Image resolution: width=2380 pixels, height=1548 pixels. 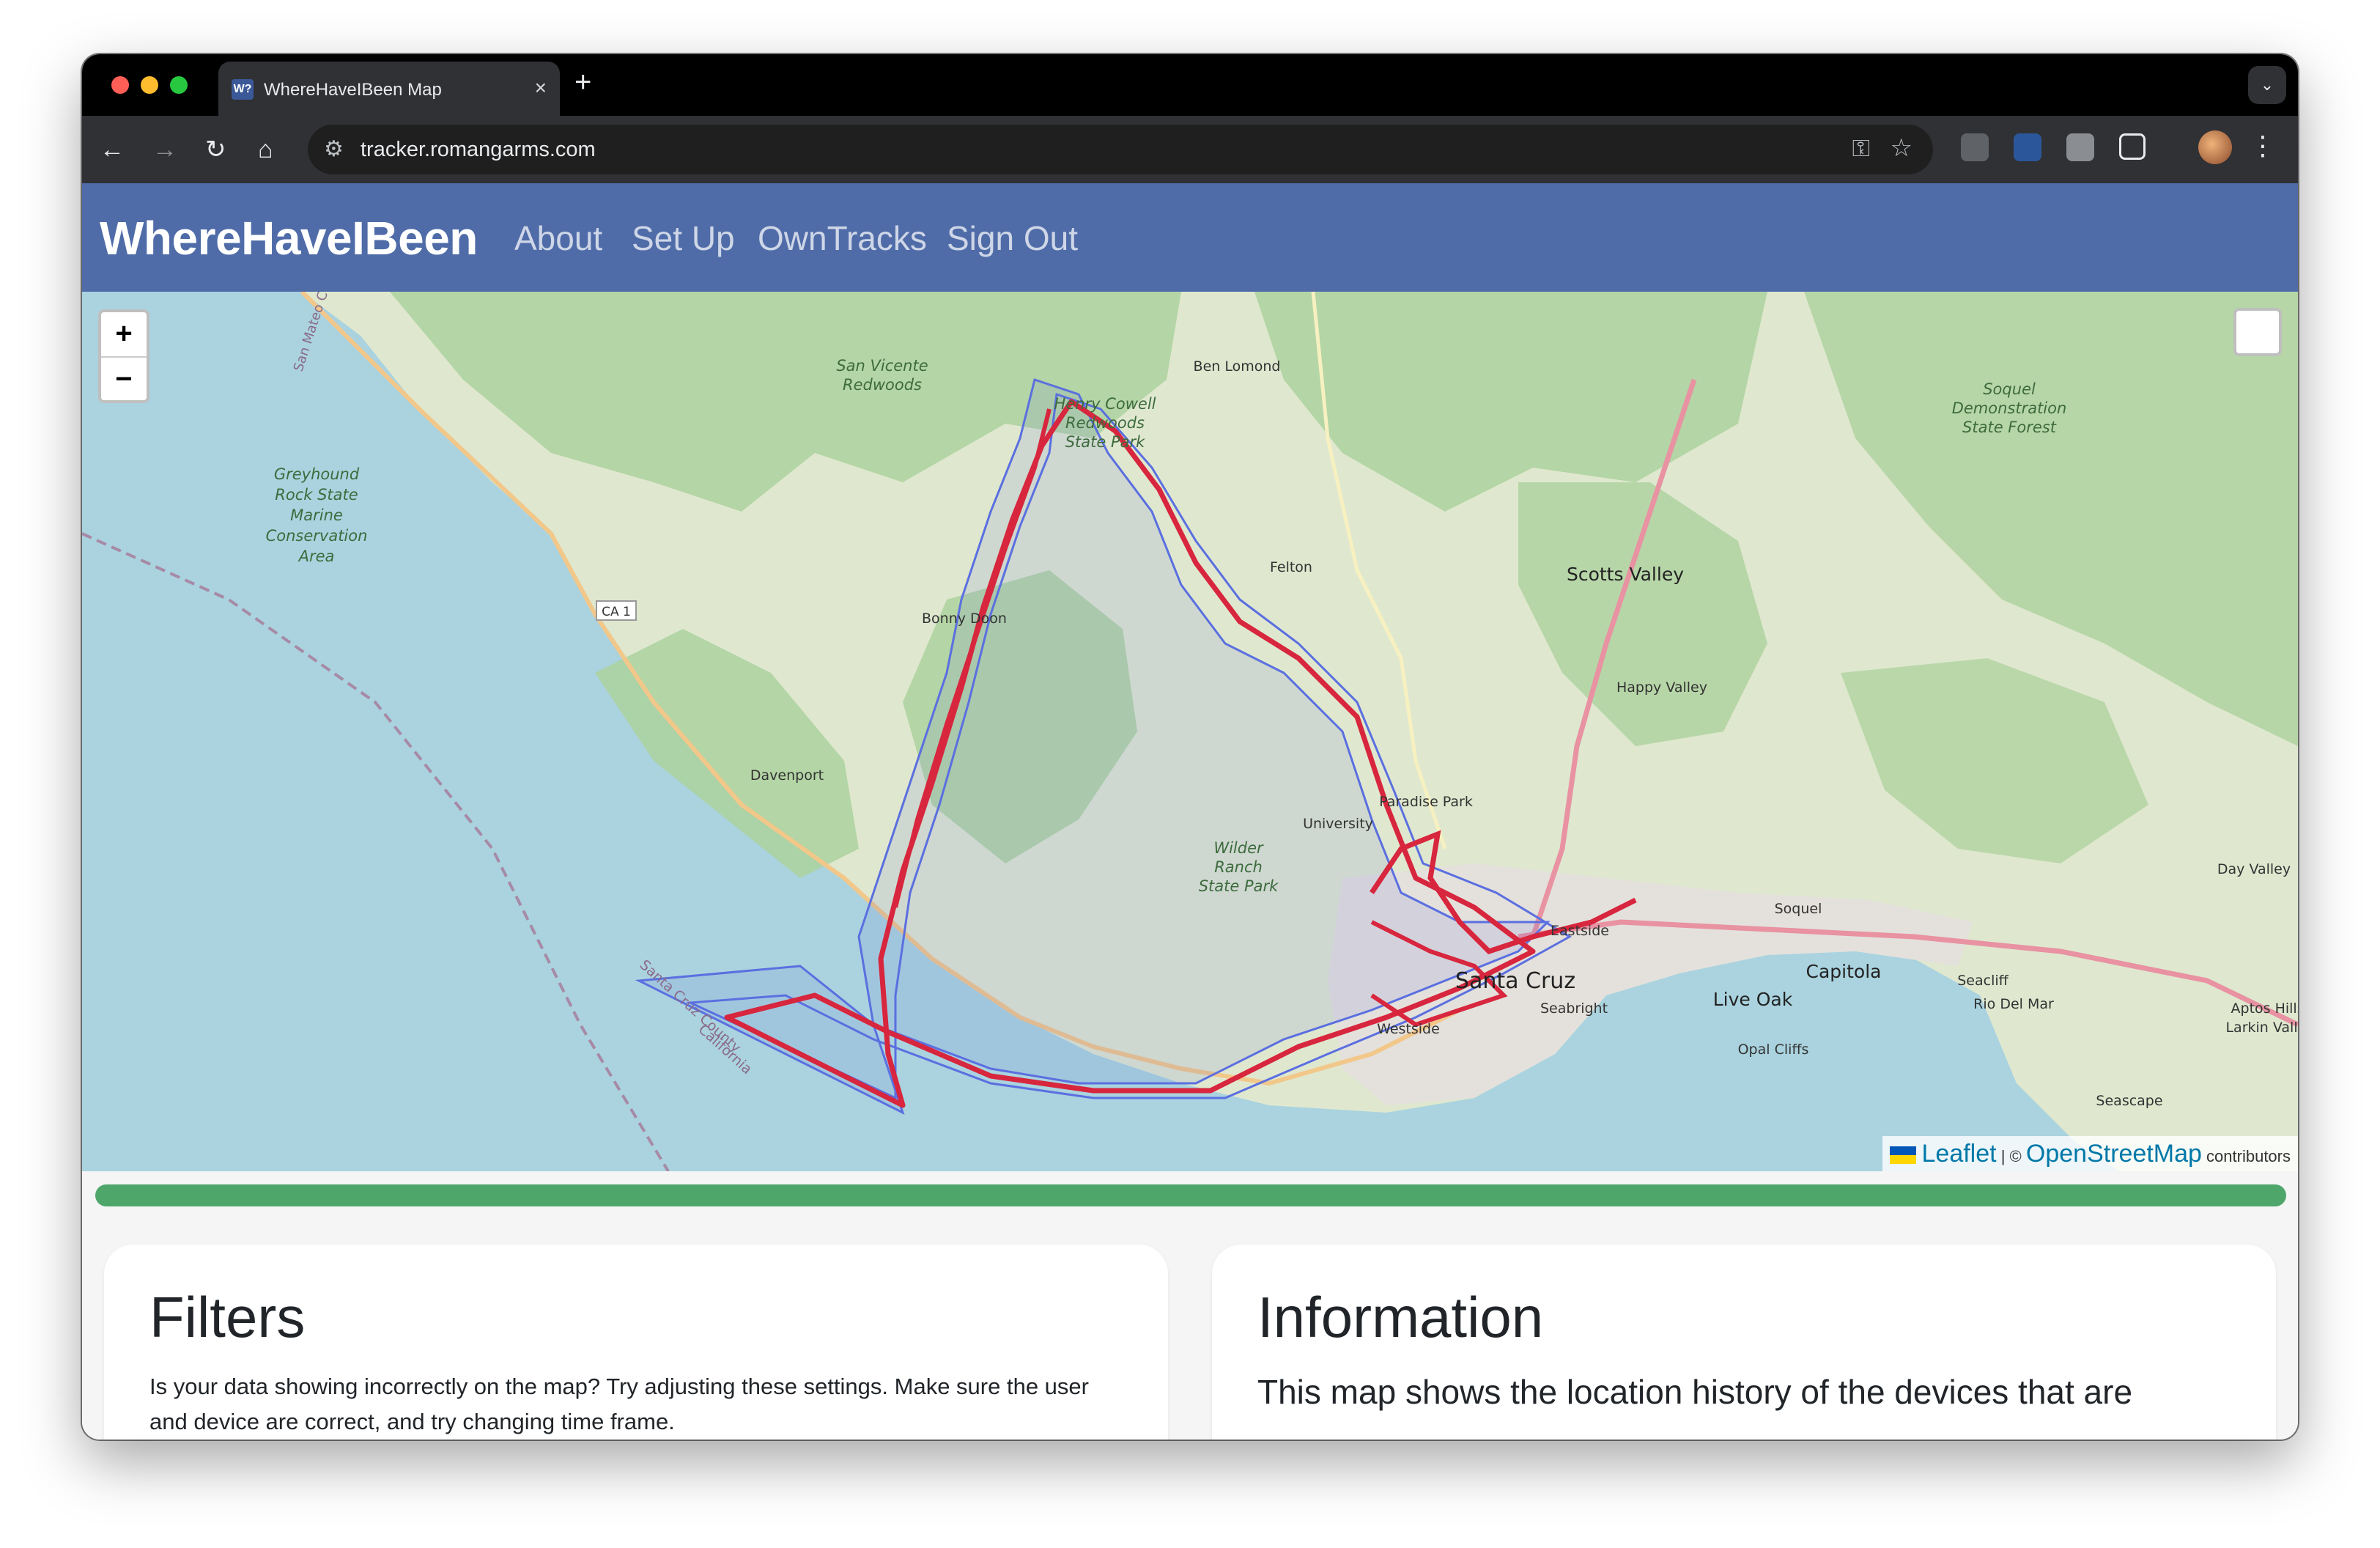 What do you see at coordinates (1190, 1195) in the screenshot?
I see `loading-progress-bar` at bounding box center [1190, 1195].